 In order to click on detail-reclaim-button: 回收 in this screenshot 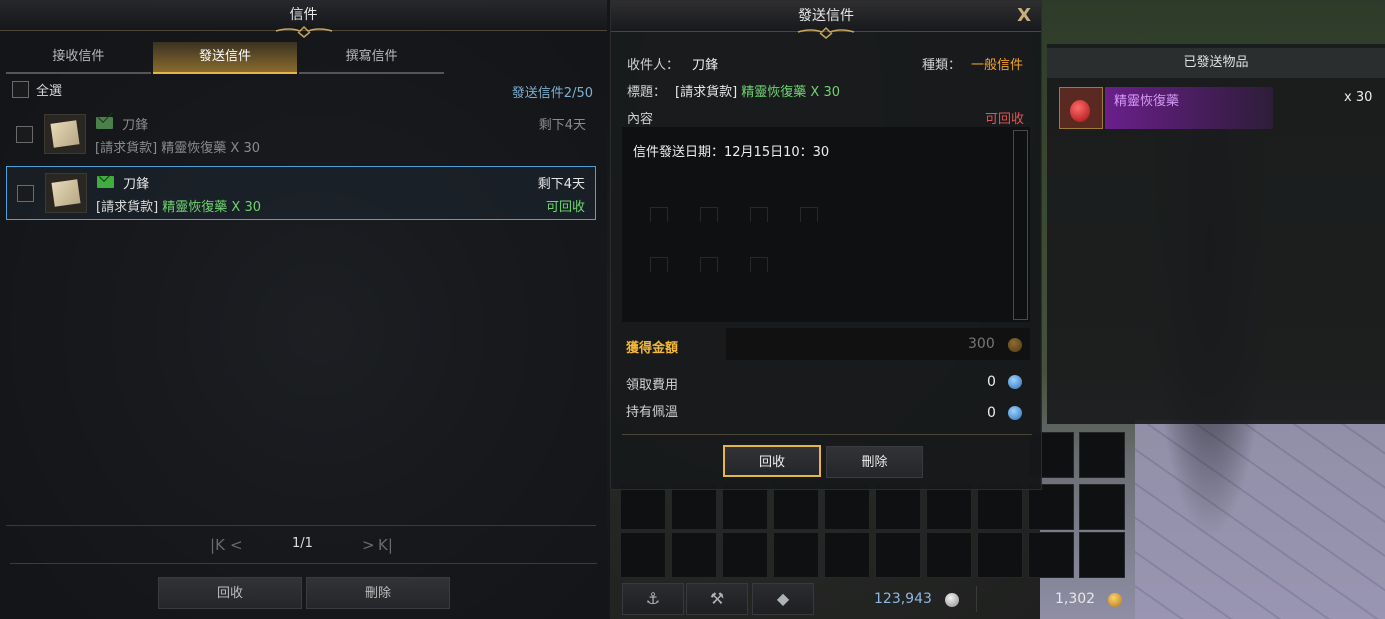, I will do `click(772, 461)`.